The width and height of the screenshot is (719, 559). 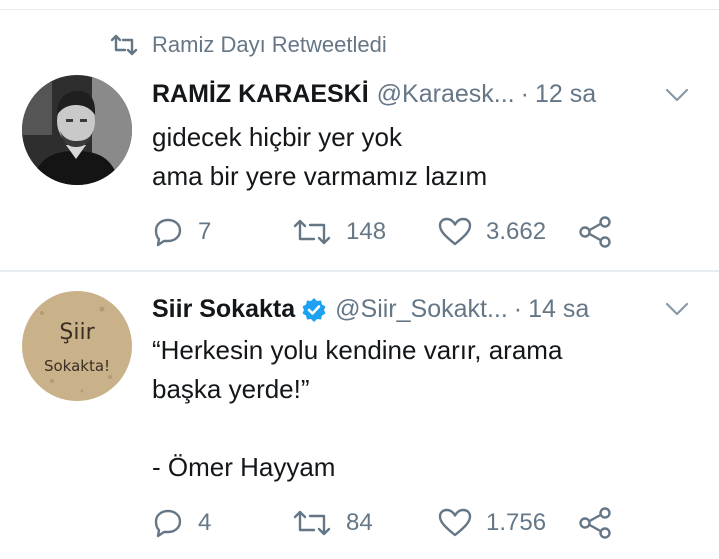 What do you see at coordinates (359, 271) in the screenshot?
I see `tweet-divider` at bounding box center [359, 271].